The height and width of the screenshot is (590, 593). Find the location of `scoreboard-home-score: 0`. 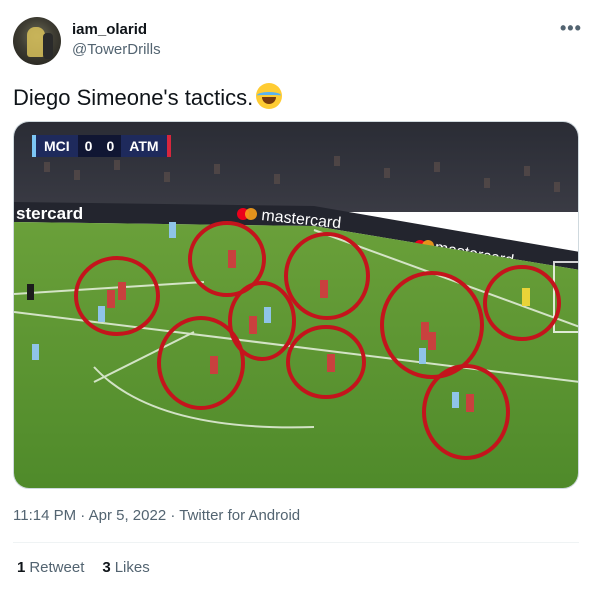

scoreboard-home-score: 0 is located at coordinates (88, 146).